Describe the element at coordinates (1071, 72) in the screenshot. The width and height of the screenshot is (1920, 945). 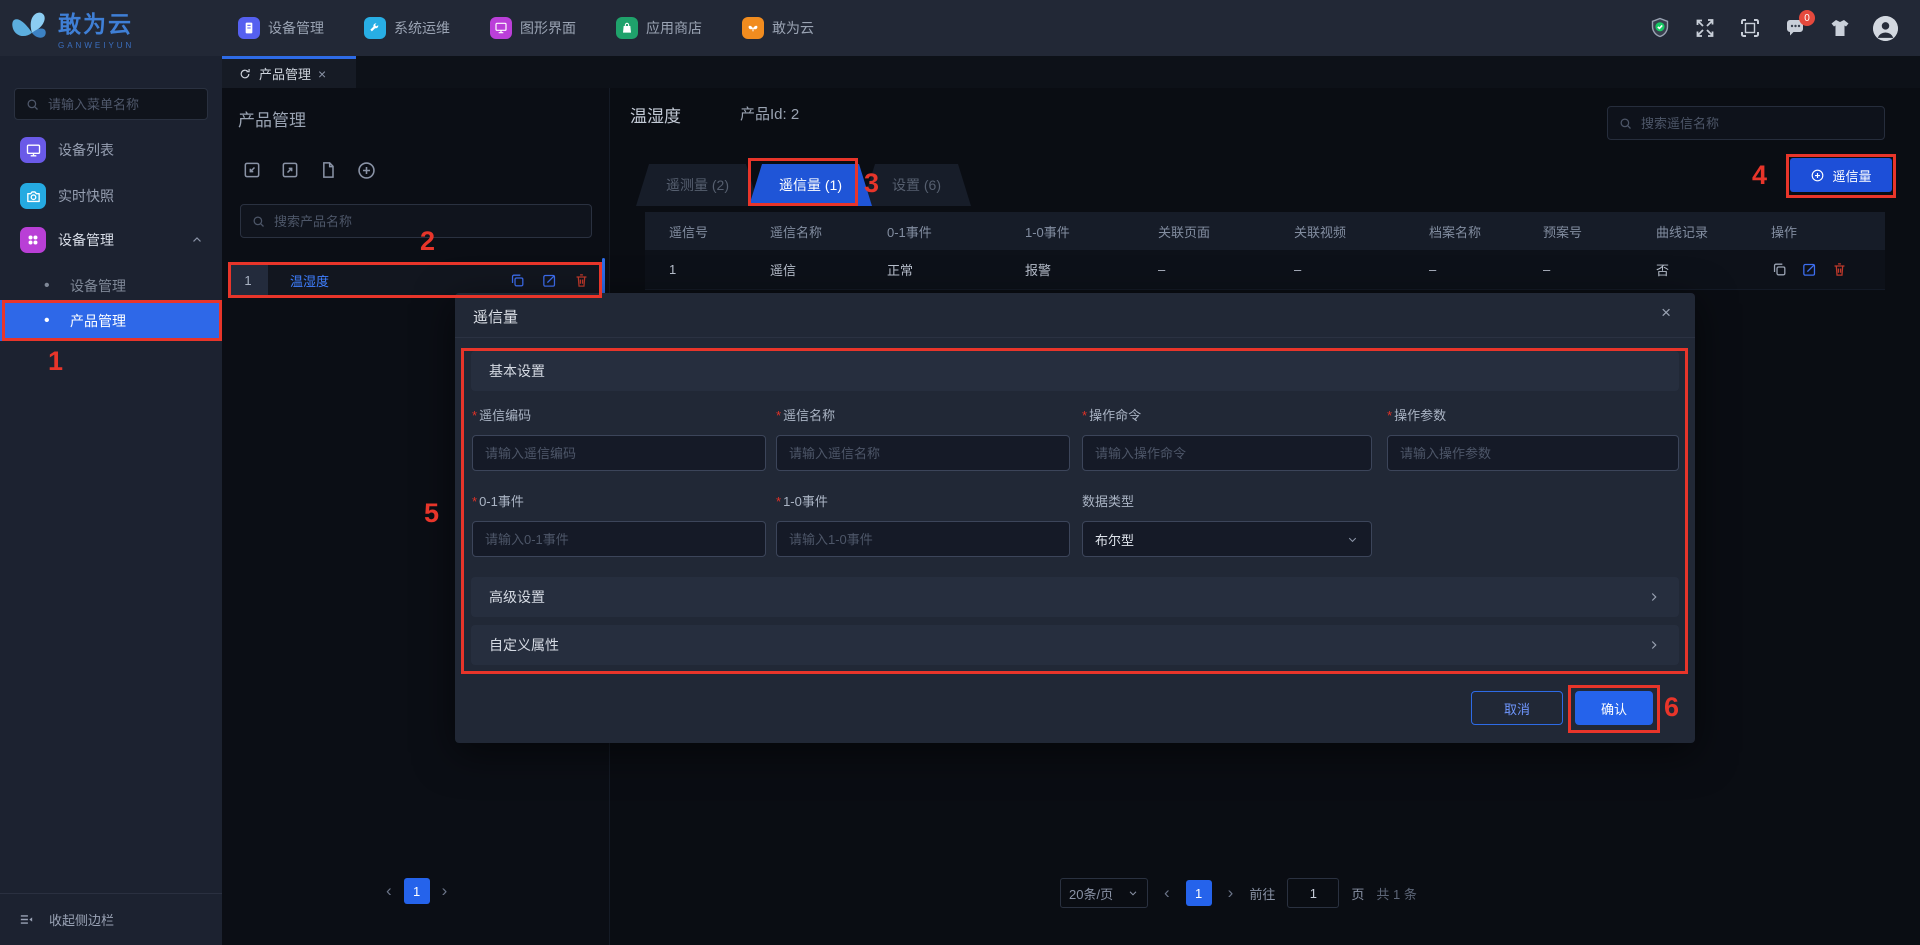
I see `document-tabbar: 产品管理 ×` at that location.